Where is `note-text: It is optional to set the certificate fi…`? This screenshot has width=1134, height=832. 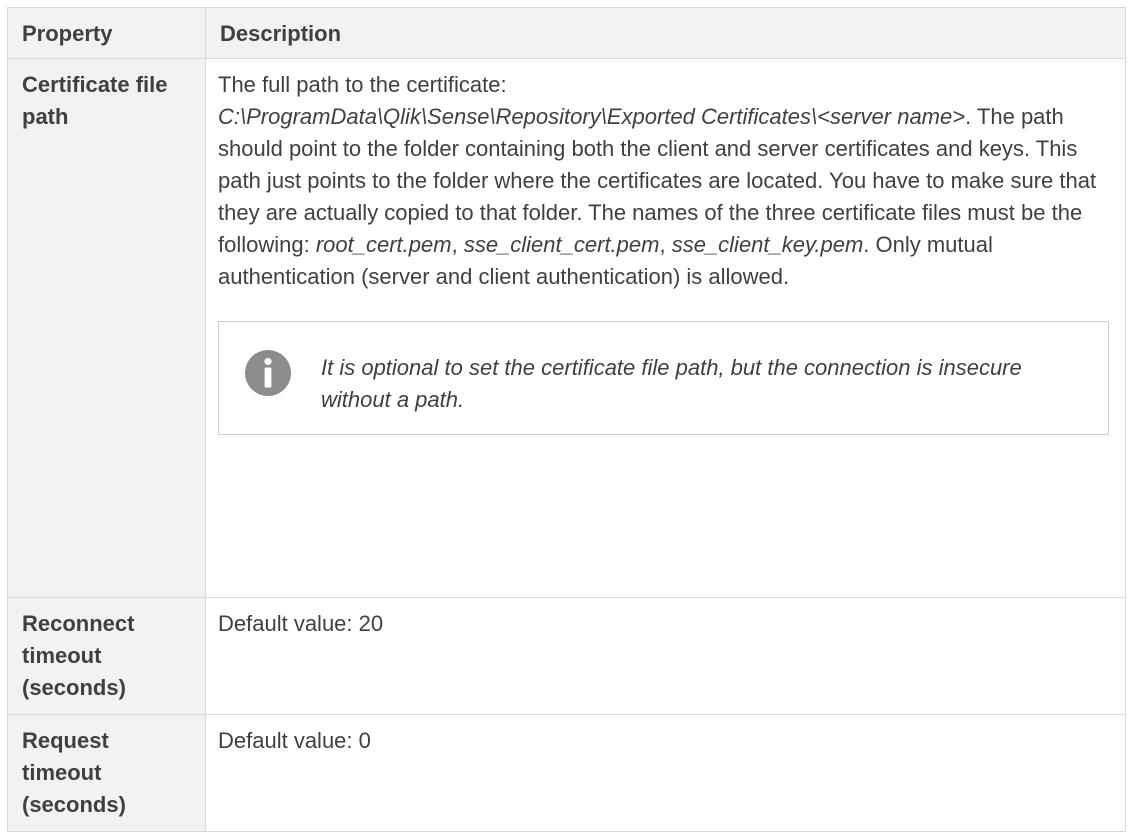
note-text: It is optional to set the certificate fi… is located at coordinates (671, 383).